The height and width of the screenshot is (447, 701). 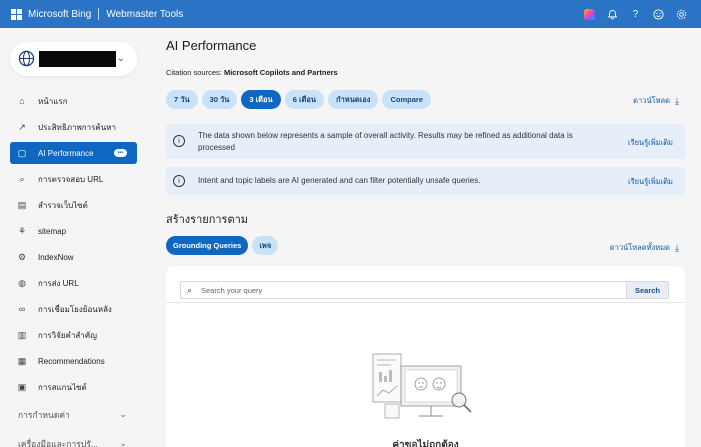 I want to click on sidebar-item-recommendations: ▦ Recommendations, so click(x=73, y=361).